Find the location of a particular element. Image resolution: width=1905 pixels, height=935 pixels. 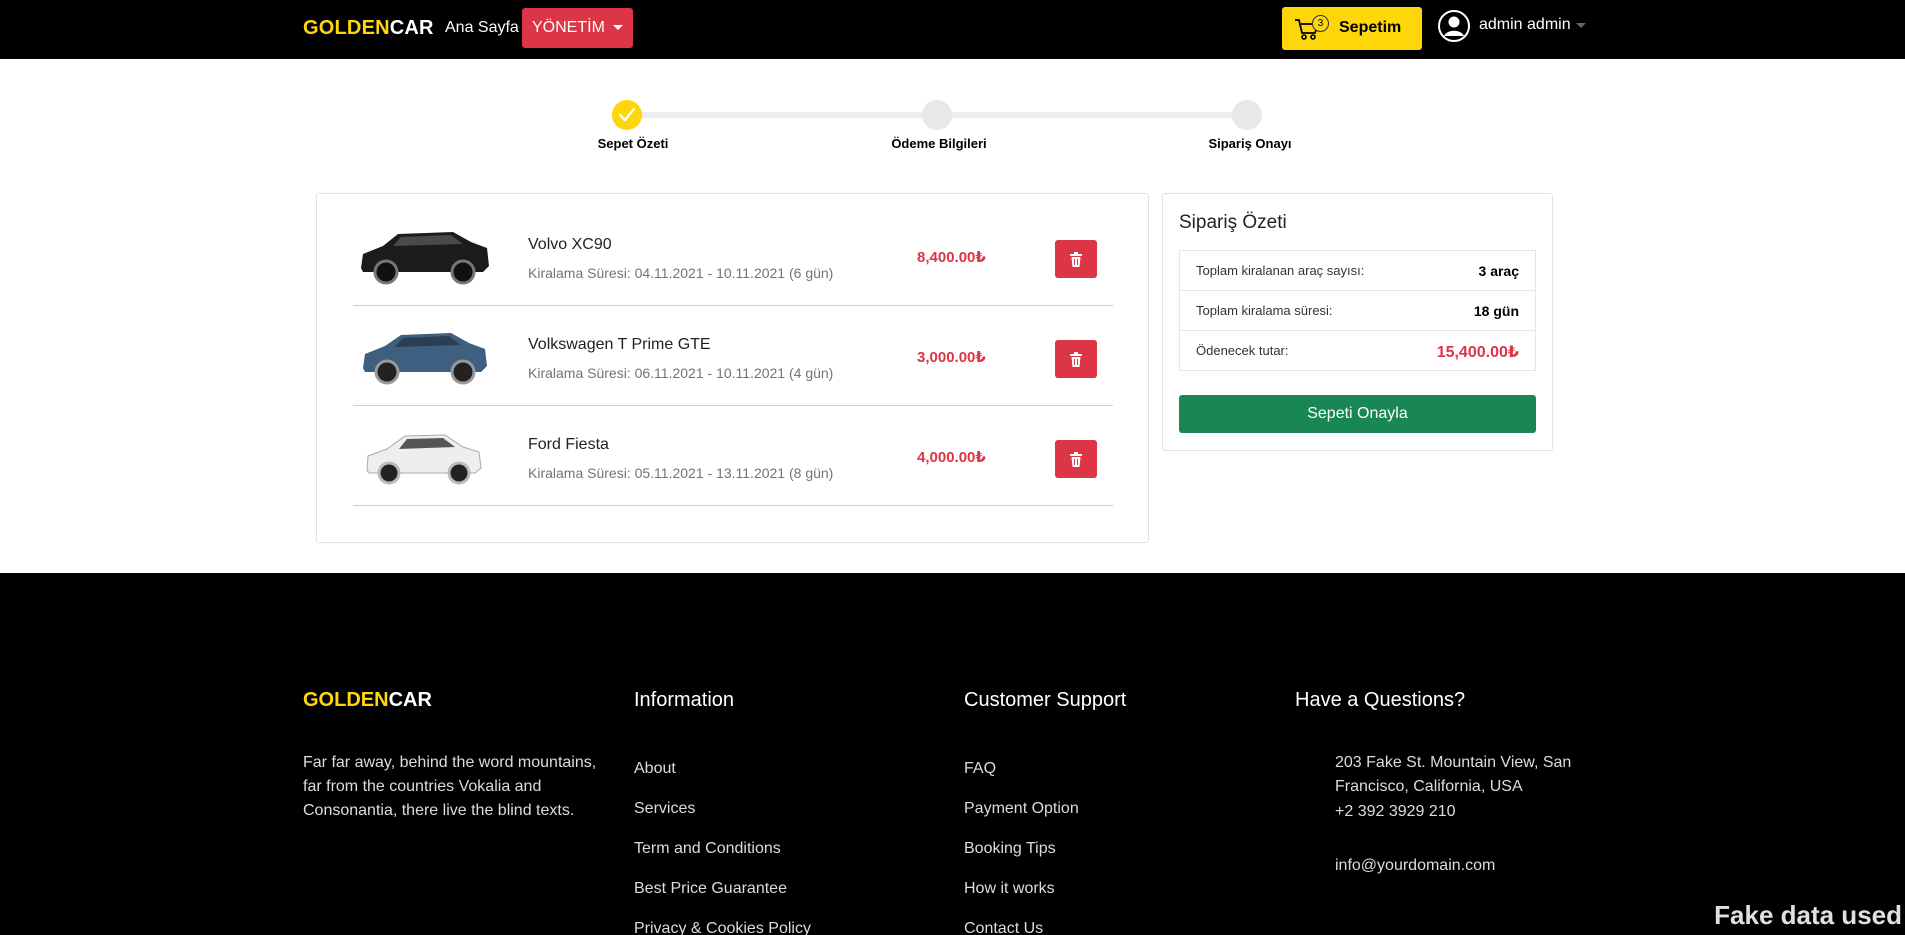

checkmark-icon is located at coordinates (627, 115).